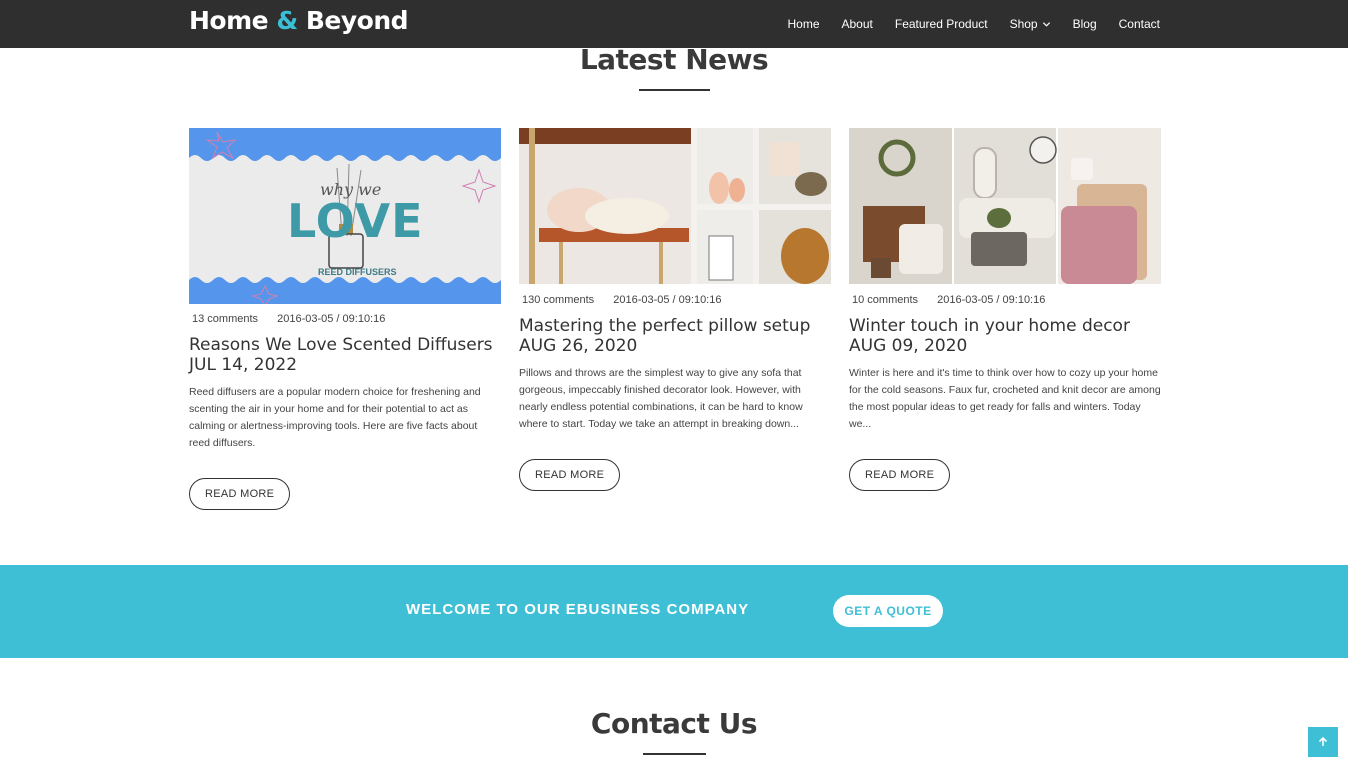 Image resolution: width=1348 pixels, height=761 pixels. What do you see at coordinates (558, 300) in the screenshot?
I see `comments-count: 130 comments` at bounding box center [558, 300].